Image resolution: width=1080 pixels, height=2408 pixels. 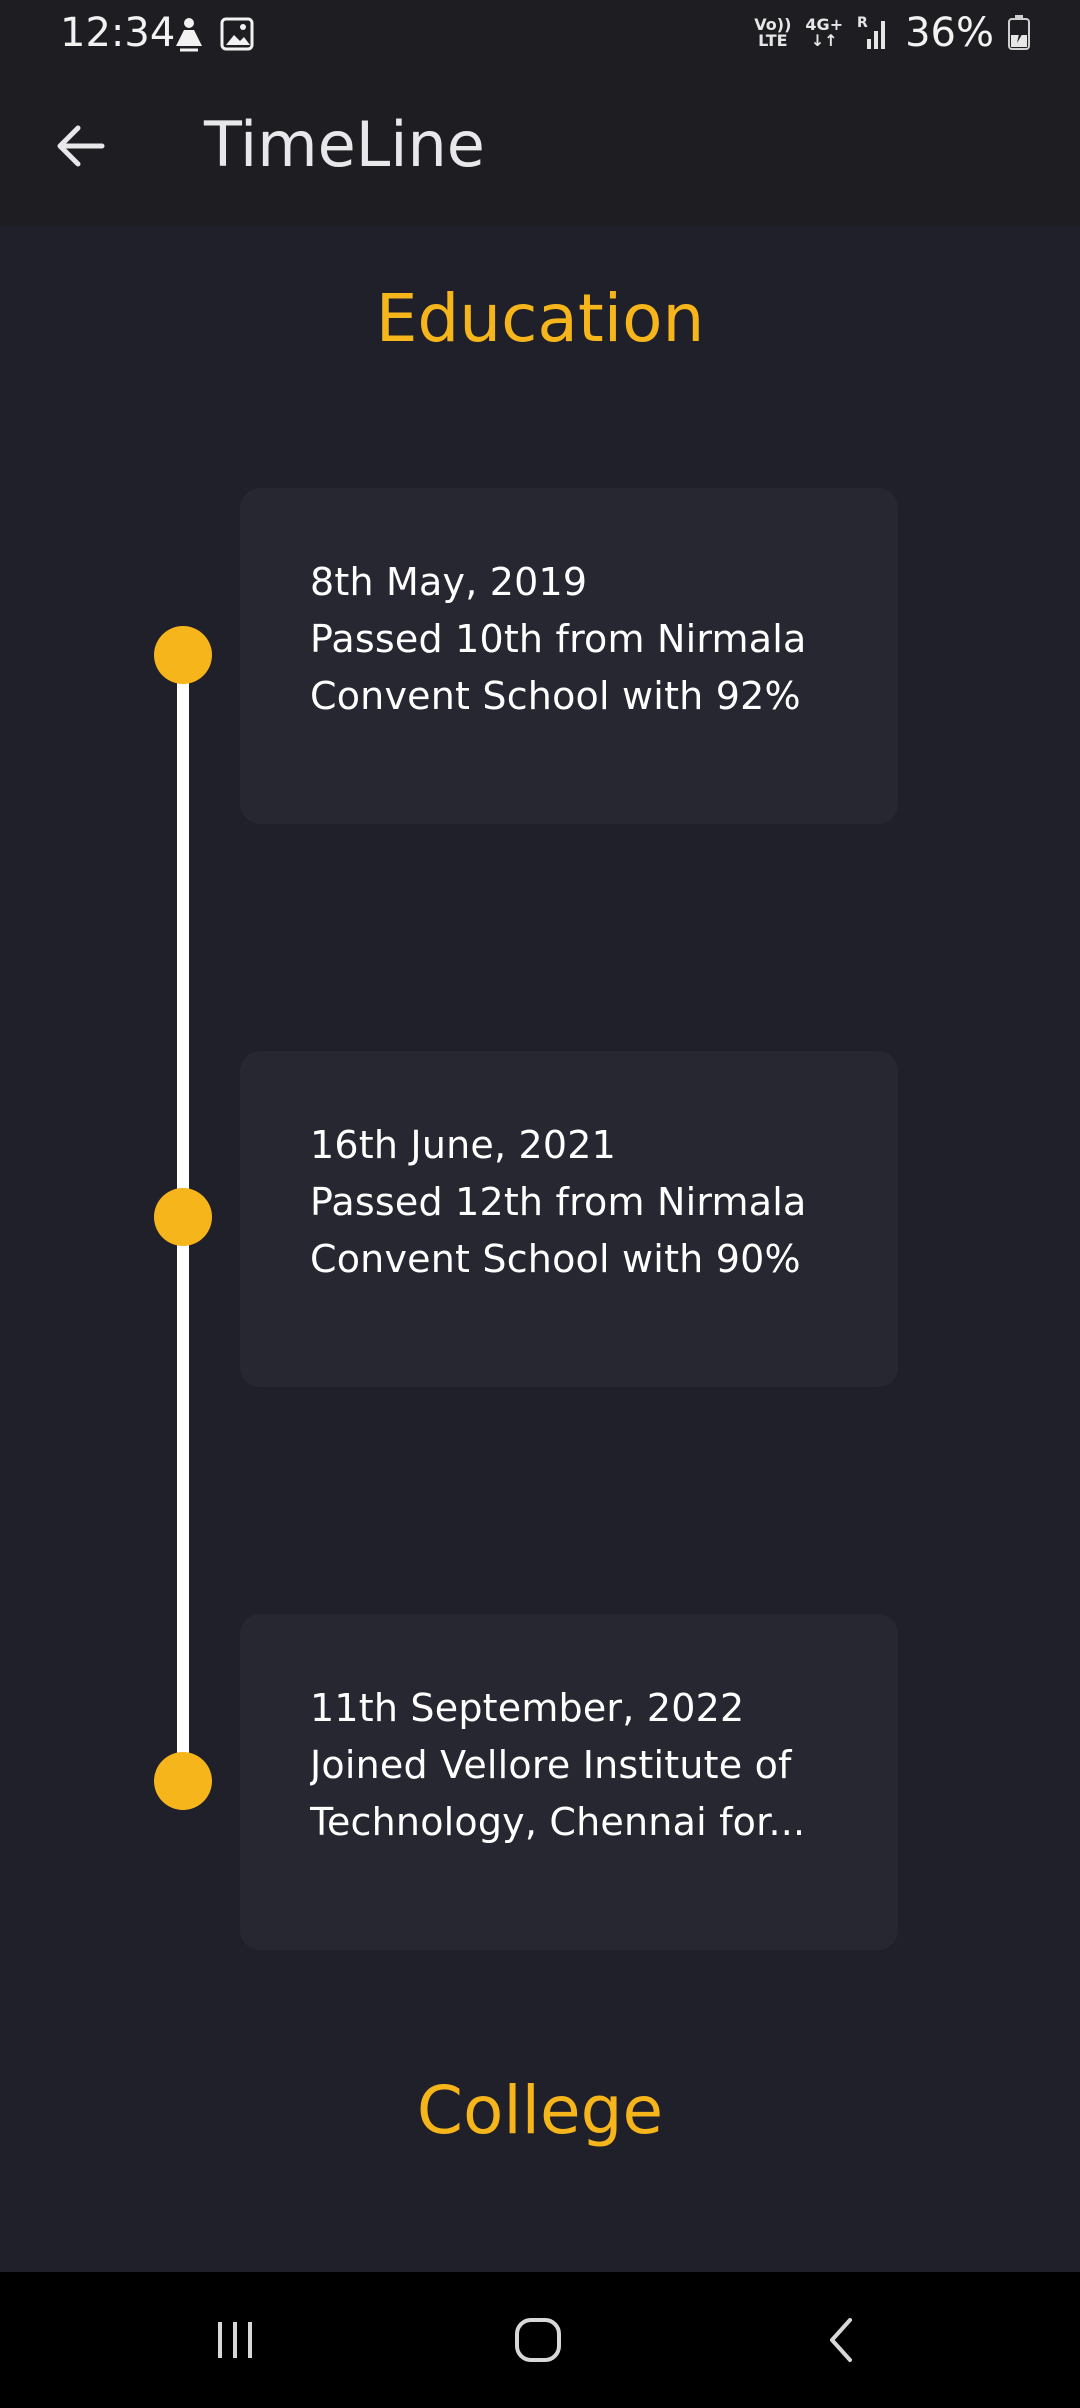 I want to click on timeline-description-line: Passed 10th from Nirmala, so click(x=558, y=639).